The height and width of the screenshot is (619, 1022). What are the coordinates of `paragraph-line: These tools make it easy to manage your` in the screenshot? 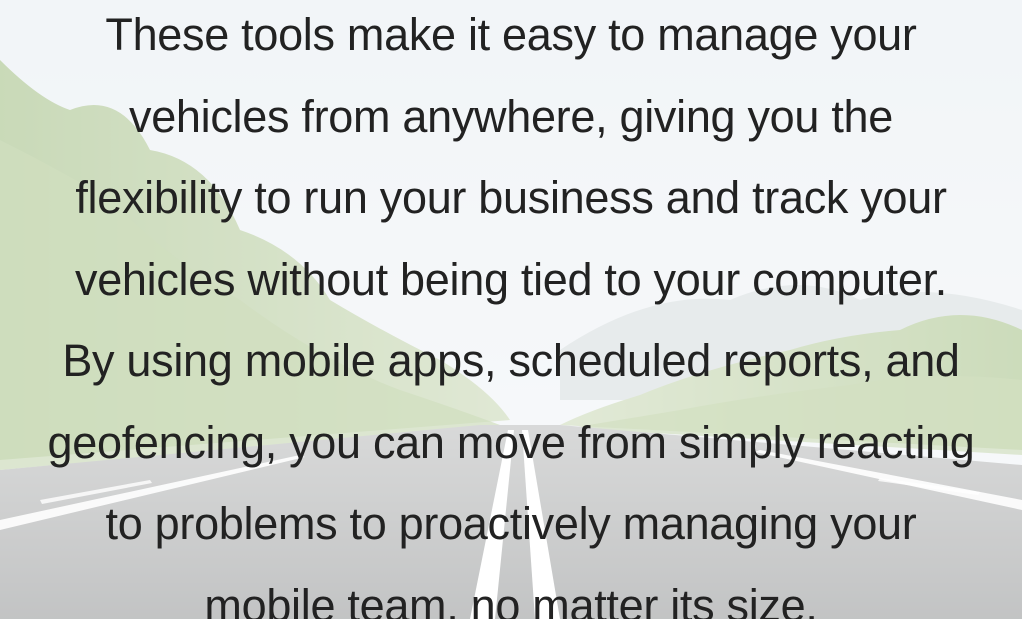 It's located at (511, 34).